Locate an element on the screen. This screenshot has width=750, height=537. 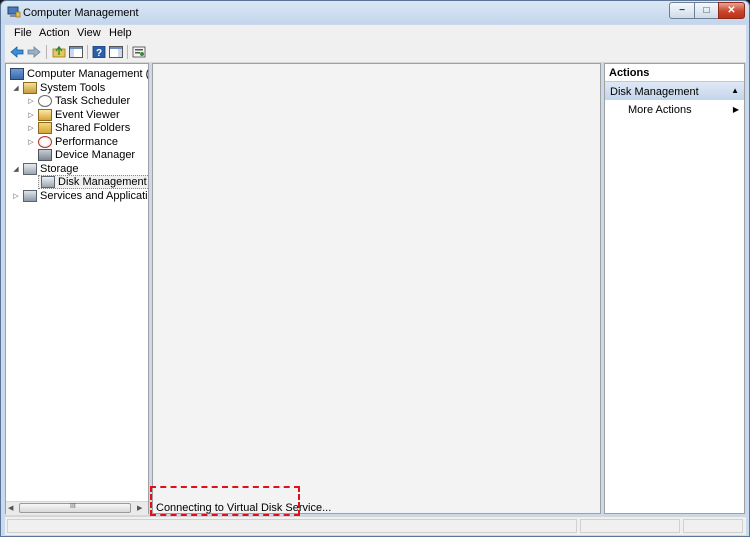
tree-item-disk-management: Disk Management is located at coordinates (87, 181).